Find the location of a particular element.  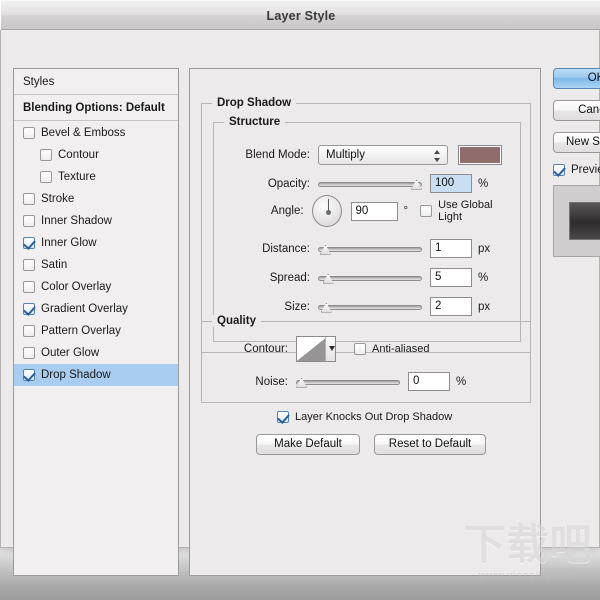

opacity-input: 100 is located at coordinates (451, 183).